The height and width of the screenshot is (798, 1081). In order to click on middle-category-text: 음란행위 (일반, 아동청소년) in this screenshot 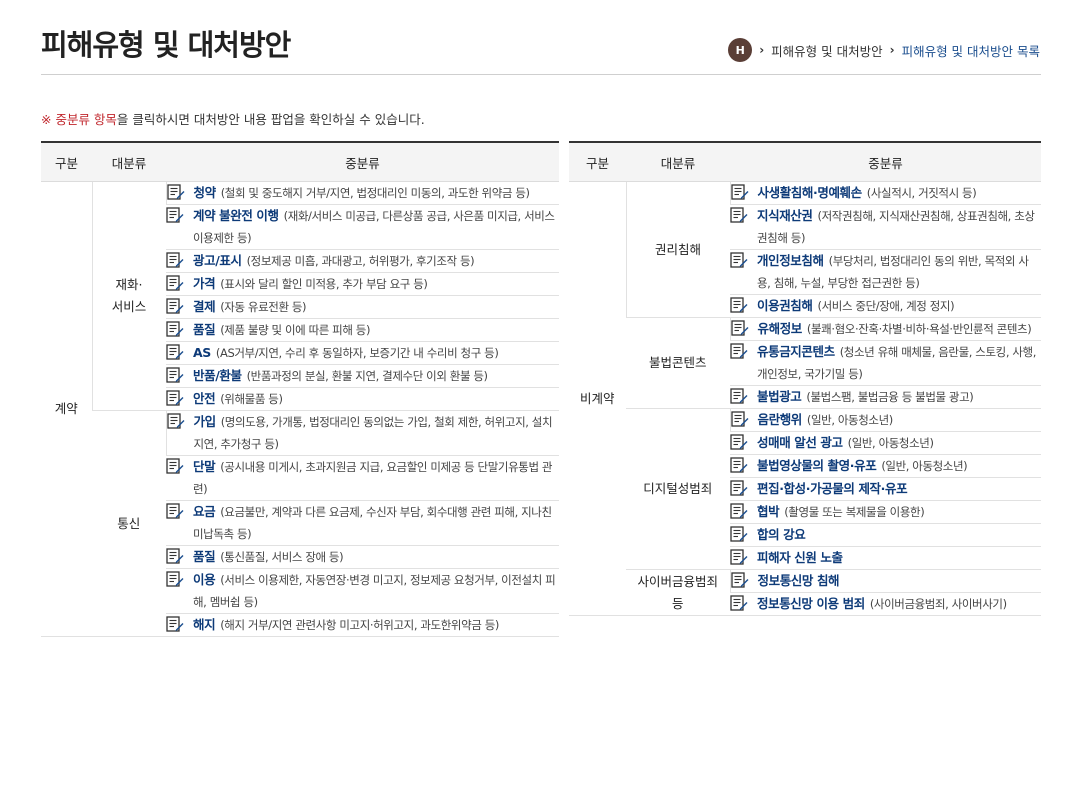, I will do `click(826, 420)`.